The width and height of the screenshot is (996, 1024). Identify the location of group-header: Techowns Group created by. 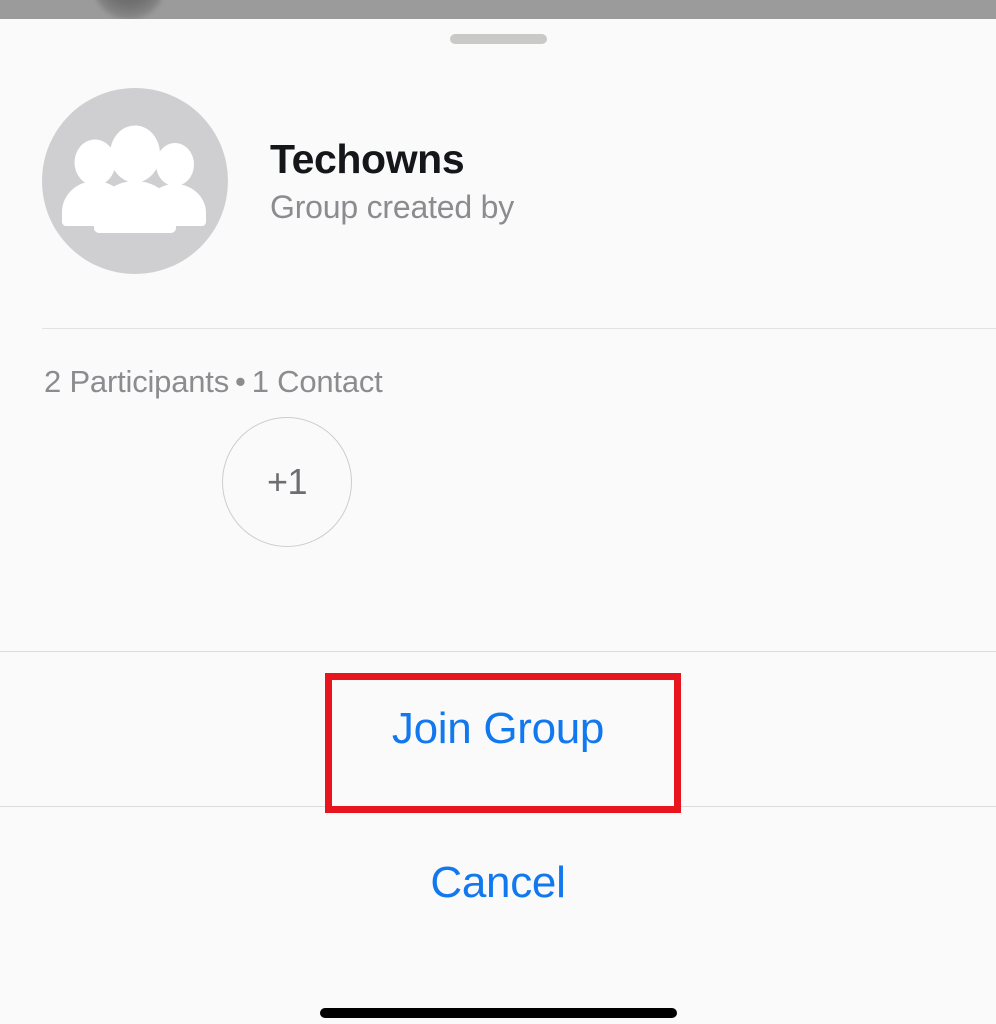
(322, 181).